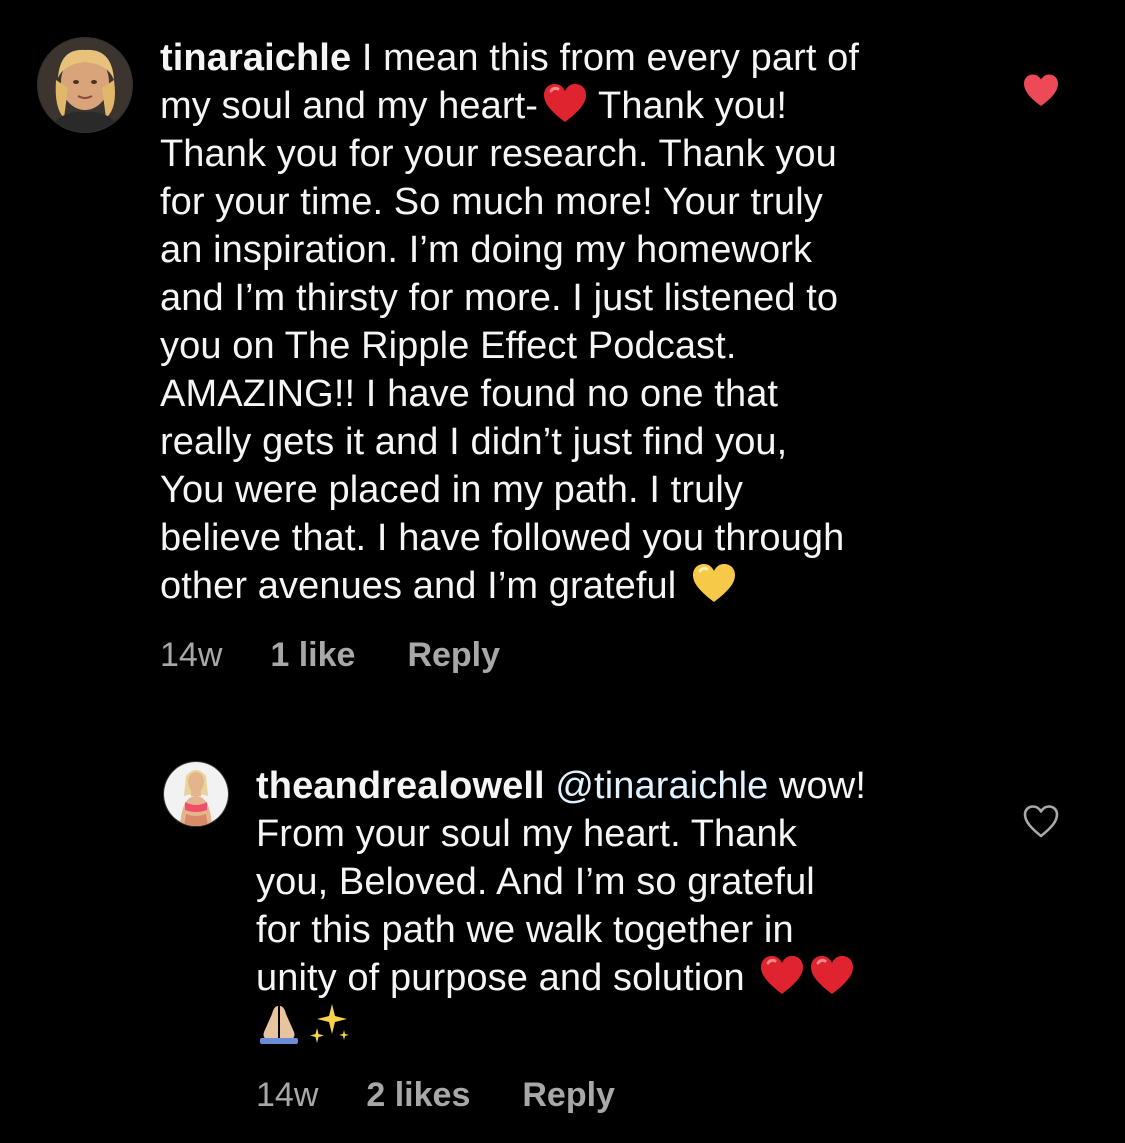 The image size is (1125, 1143). I want to click on likes-count: 1 like, so click(312, 655).